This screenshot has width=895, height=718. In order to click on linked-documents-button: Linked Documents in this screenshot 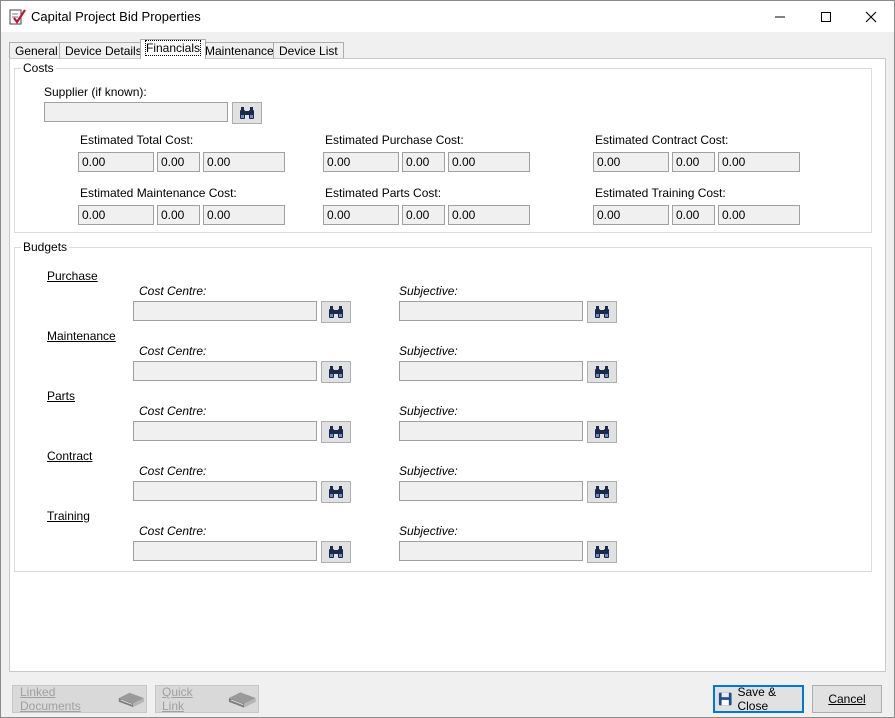, I will do `click(79, 699)`.